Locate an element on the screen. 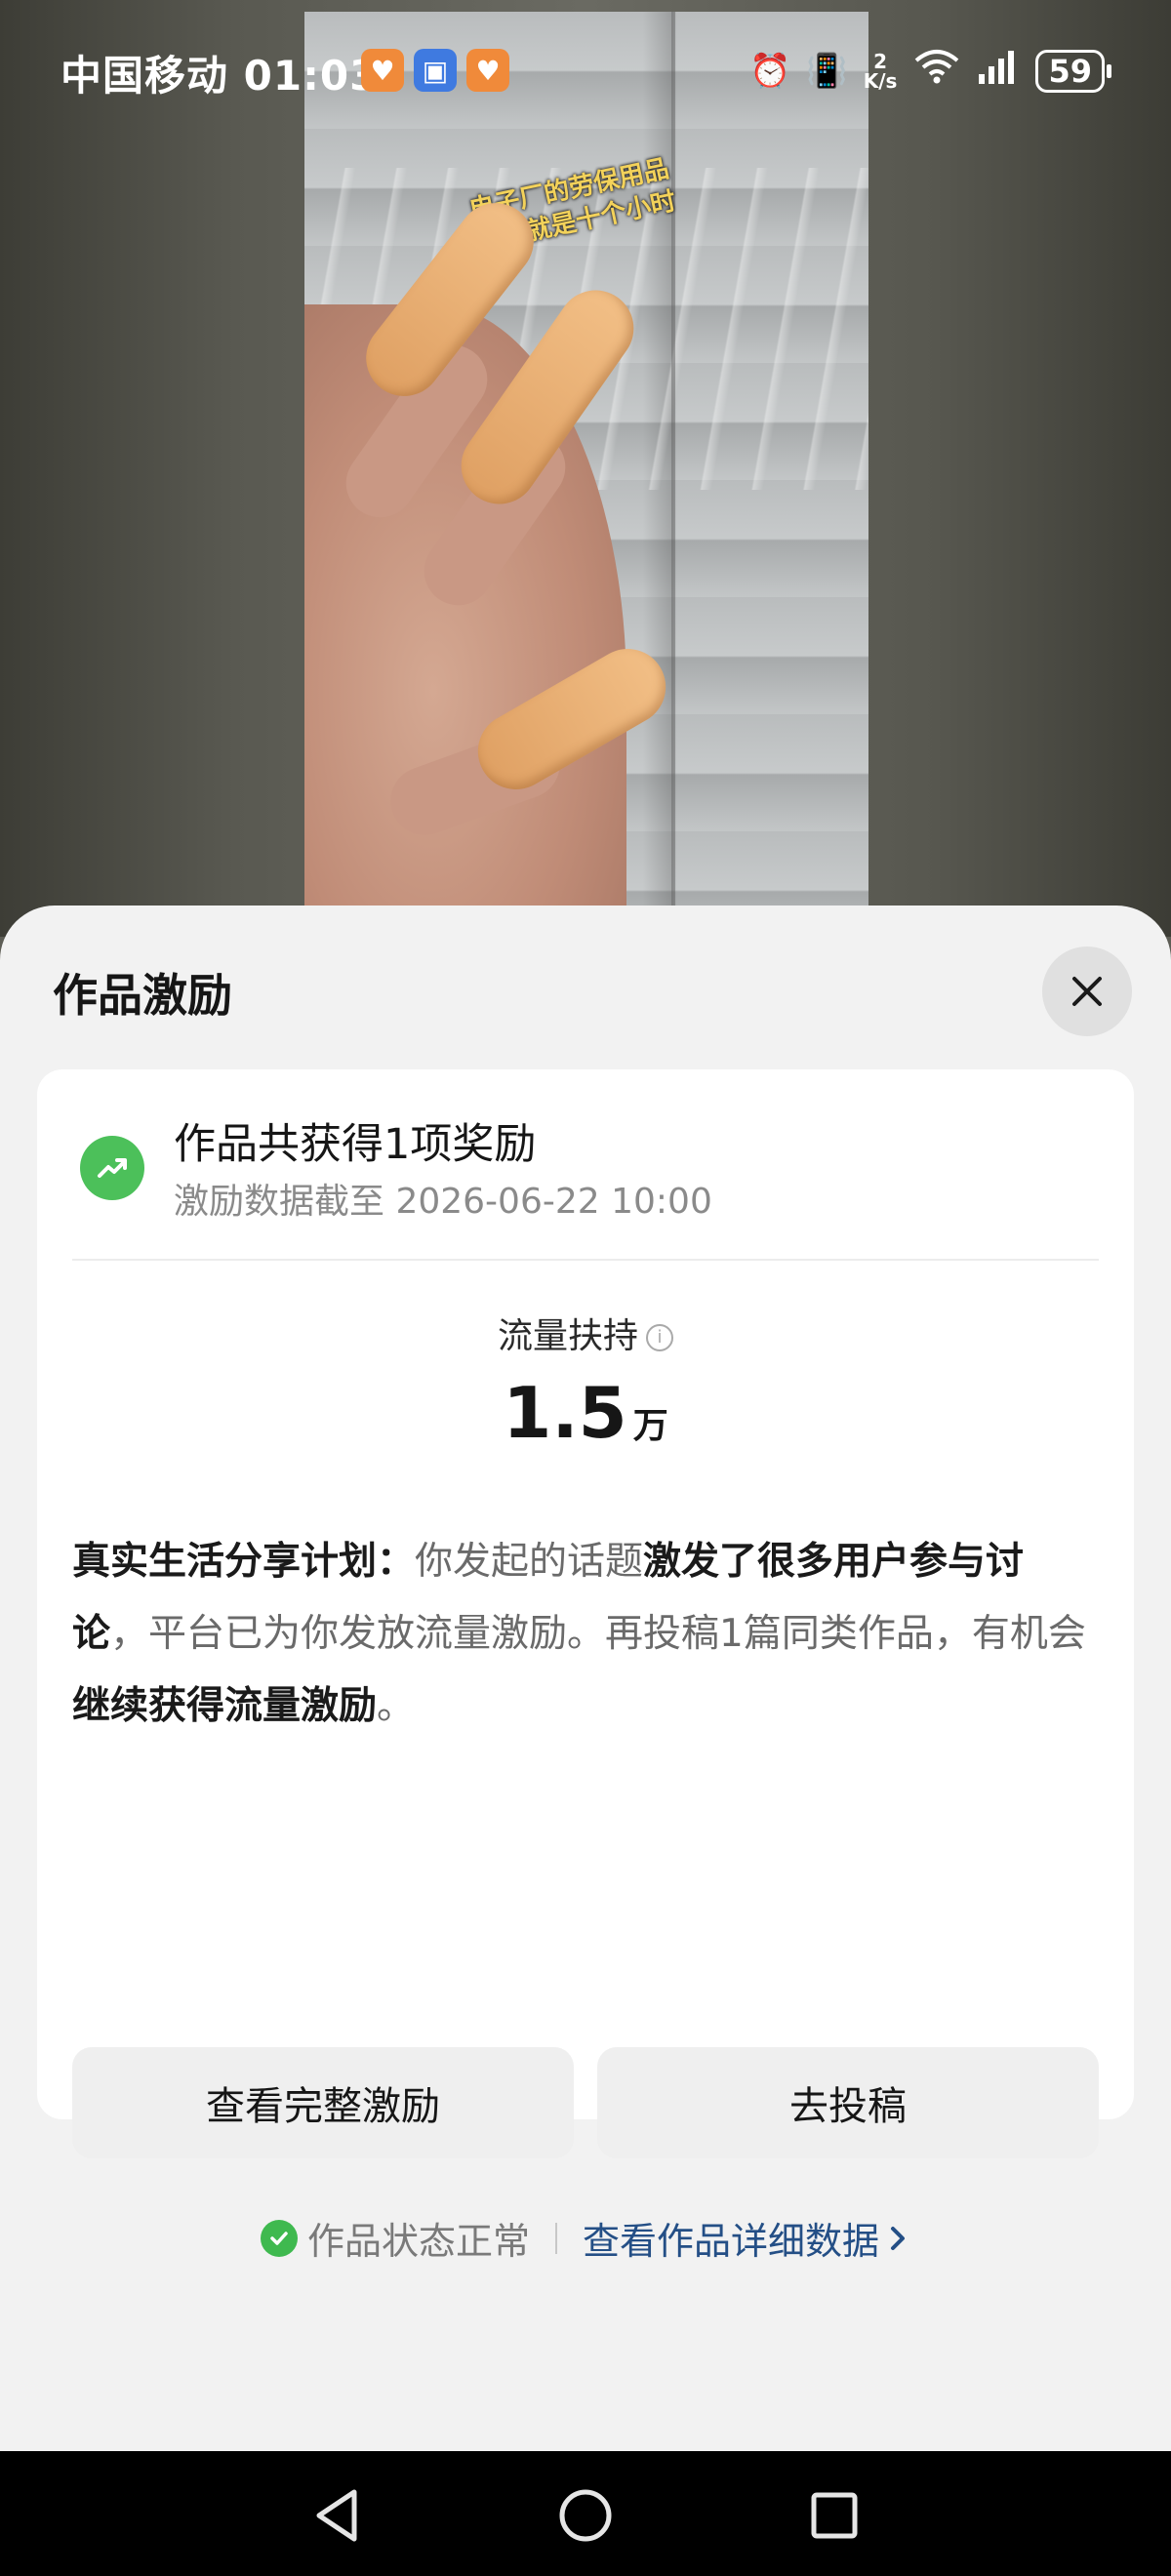 This screenshot has height=2576, width=1171. net-speed: 2 K/s is located at coordinates (881, 71).